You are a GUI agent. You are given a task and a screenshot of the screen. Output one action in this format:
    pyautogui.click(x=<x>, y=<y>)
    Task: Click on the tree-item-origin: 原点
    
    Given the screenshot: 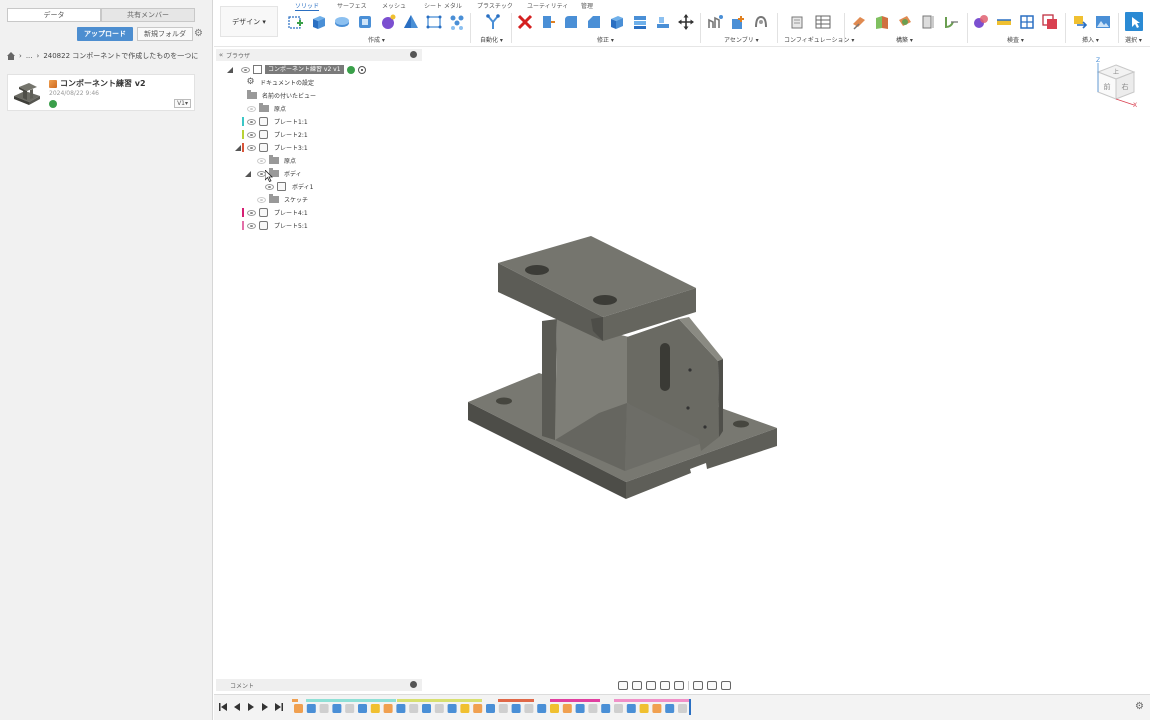 What is the action you would take?
    pyautogui.click(x=319, y=108)
    